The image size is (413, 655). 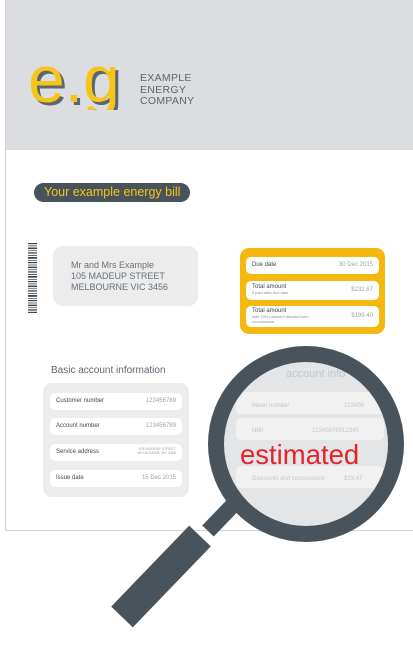 I want to click on zoomed-meter-value: 123456, so click(x=354, y=406).